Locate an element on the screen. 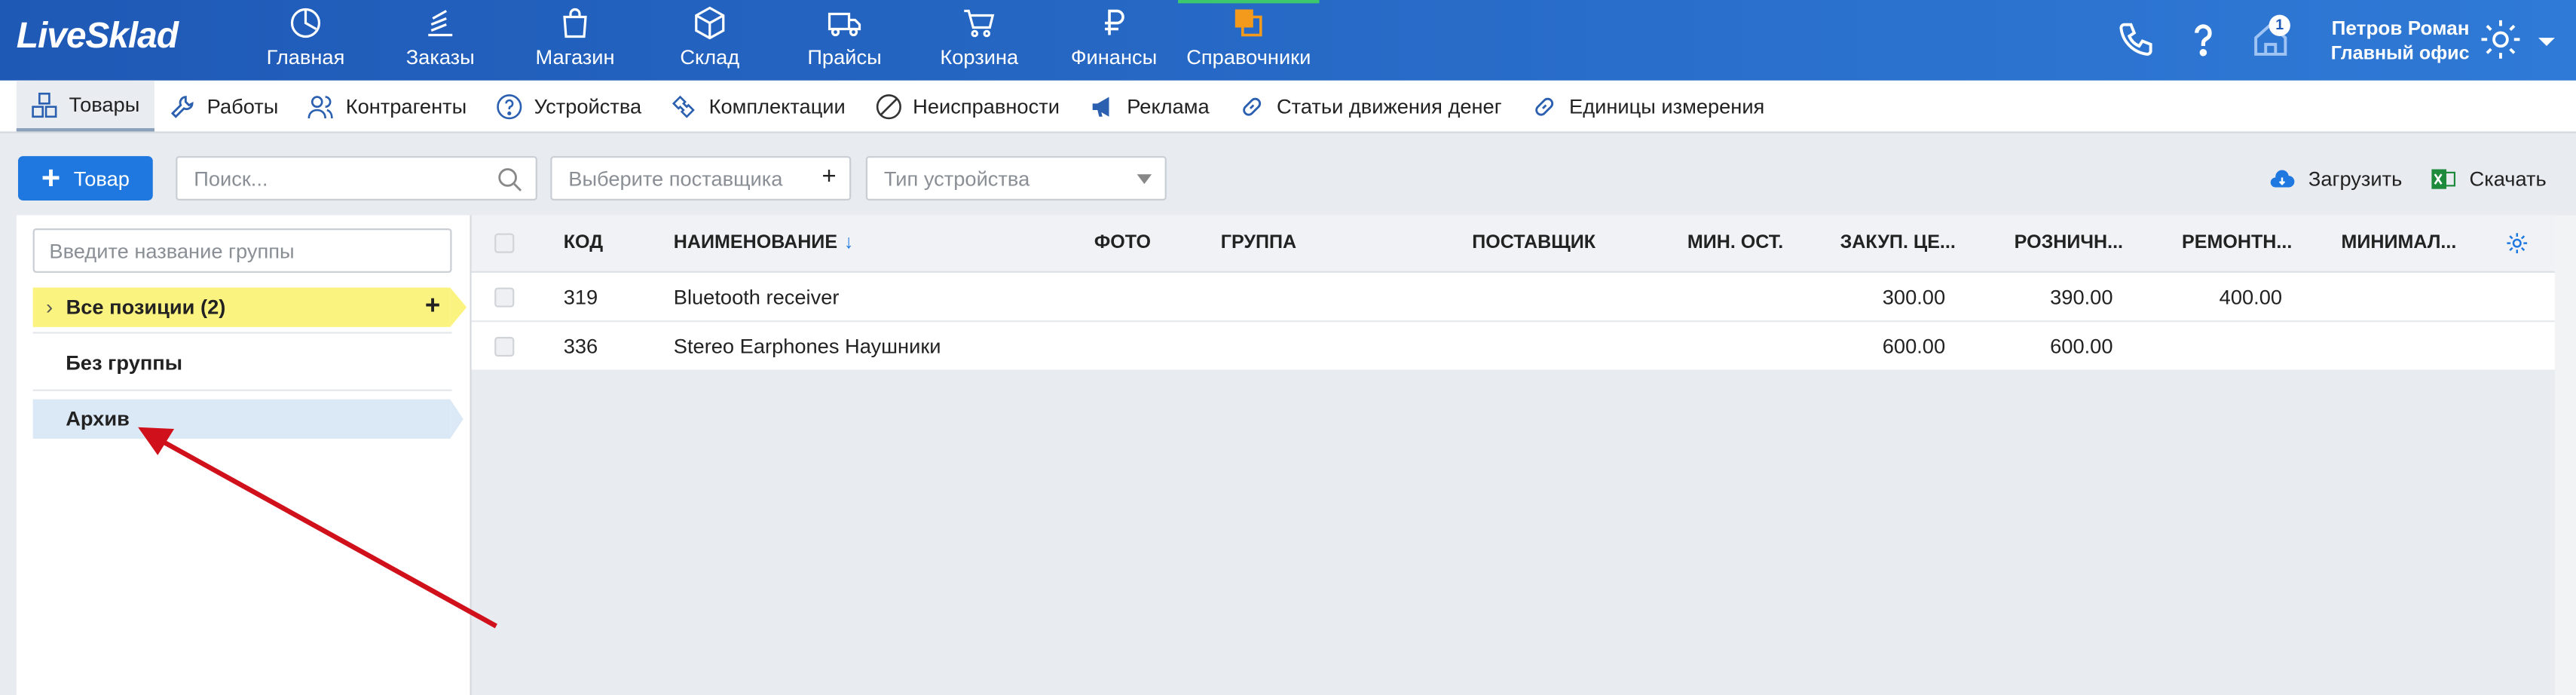 The width and height of the screenshot is (2576, 695). subnav-works: Работы is located at coordinates (223, 106).